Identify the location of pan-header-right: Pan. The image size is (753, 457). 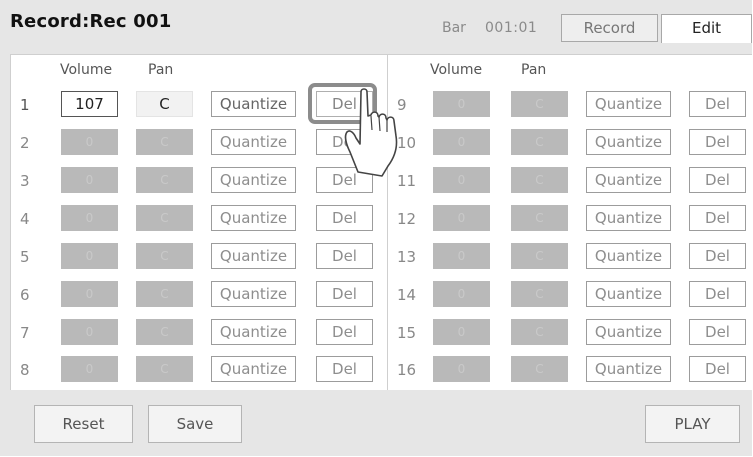
(534, 70).